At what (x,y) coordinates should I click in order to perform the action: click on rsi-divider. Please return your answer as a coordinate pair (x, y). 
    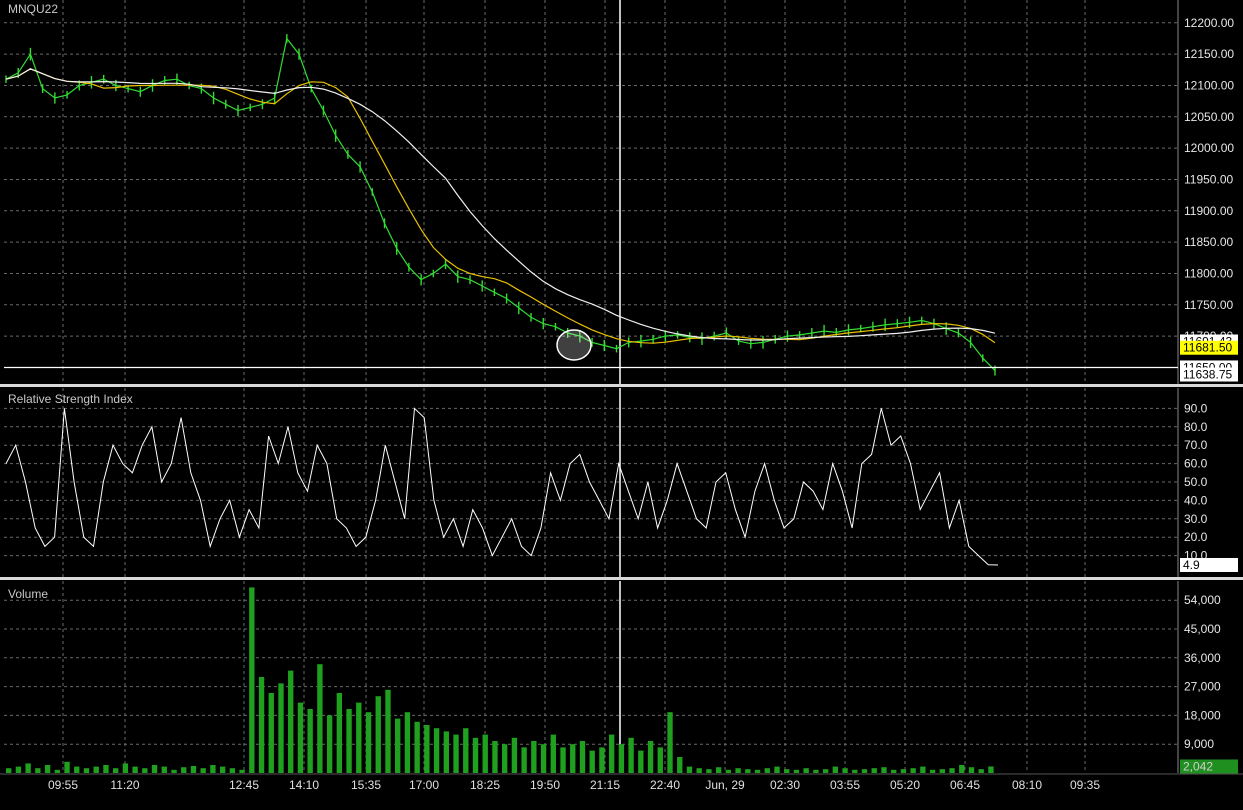
    Looking at the image, I should click on (621, 578).